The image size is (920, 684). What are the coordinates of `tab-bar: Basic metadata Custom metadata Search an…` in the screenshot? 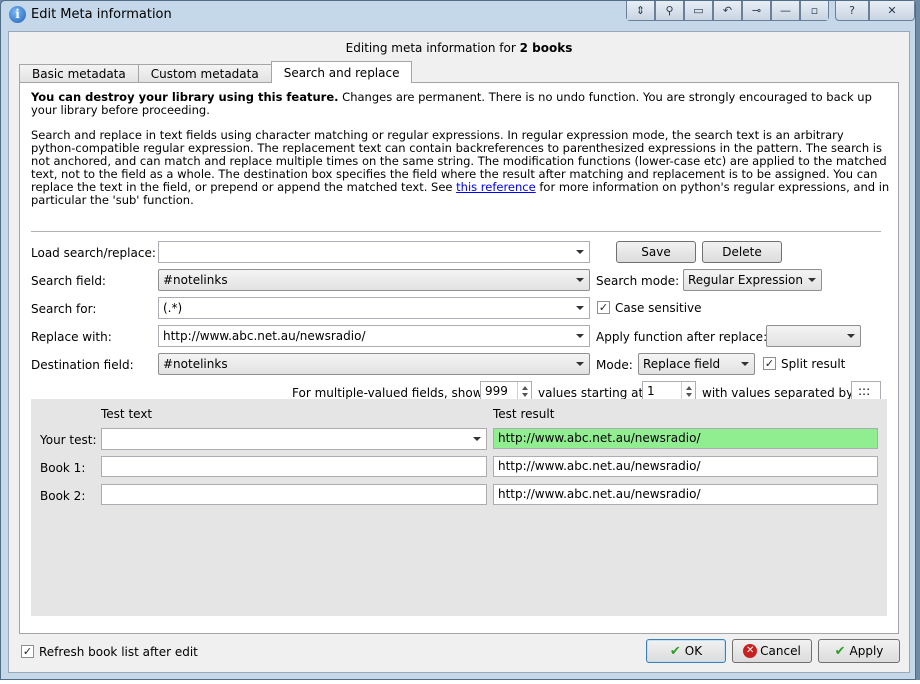 It's located at (216, 72).